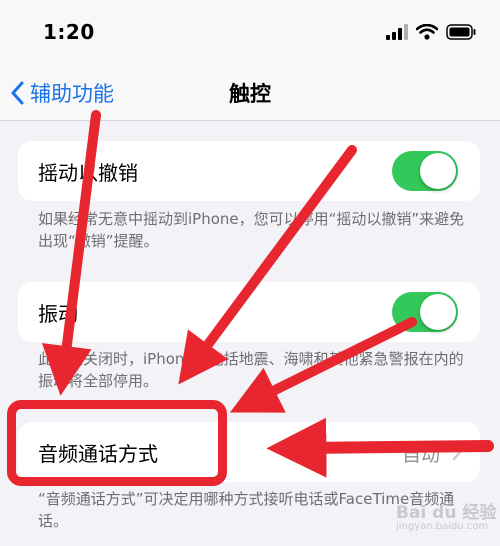 This screenshot has width=500, height=546. I want to click on watermark: Bai du 经验 jingyan.baidu.com, so click(446, 515).